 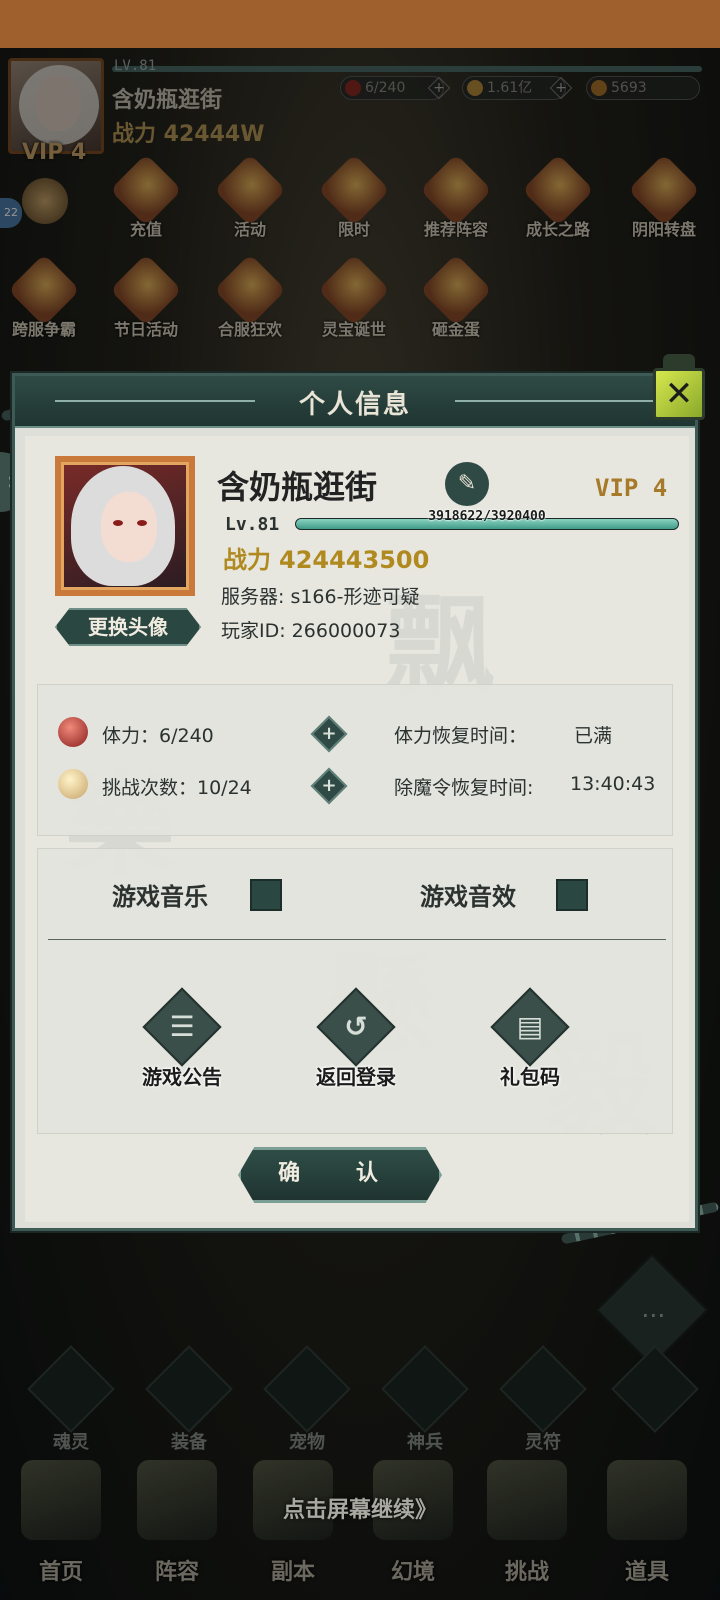 I want to click on vip-level: VIP 4, so click(x=631, y=488).